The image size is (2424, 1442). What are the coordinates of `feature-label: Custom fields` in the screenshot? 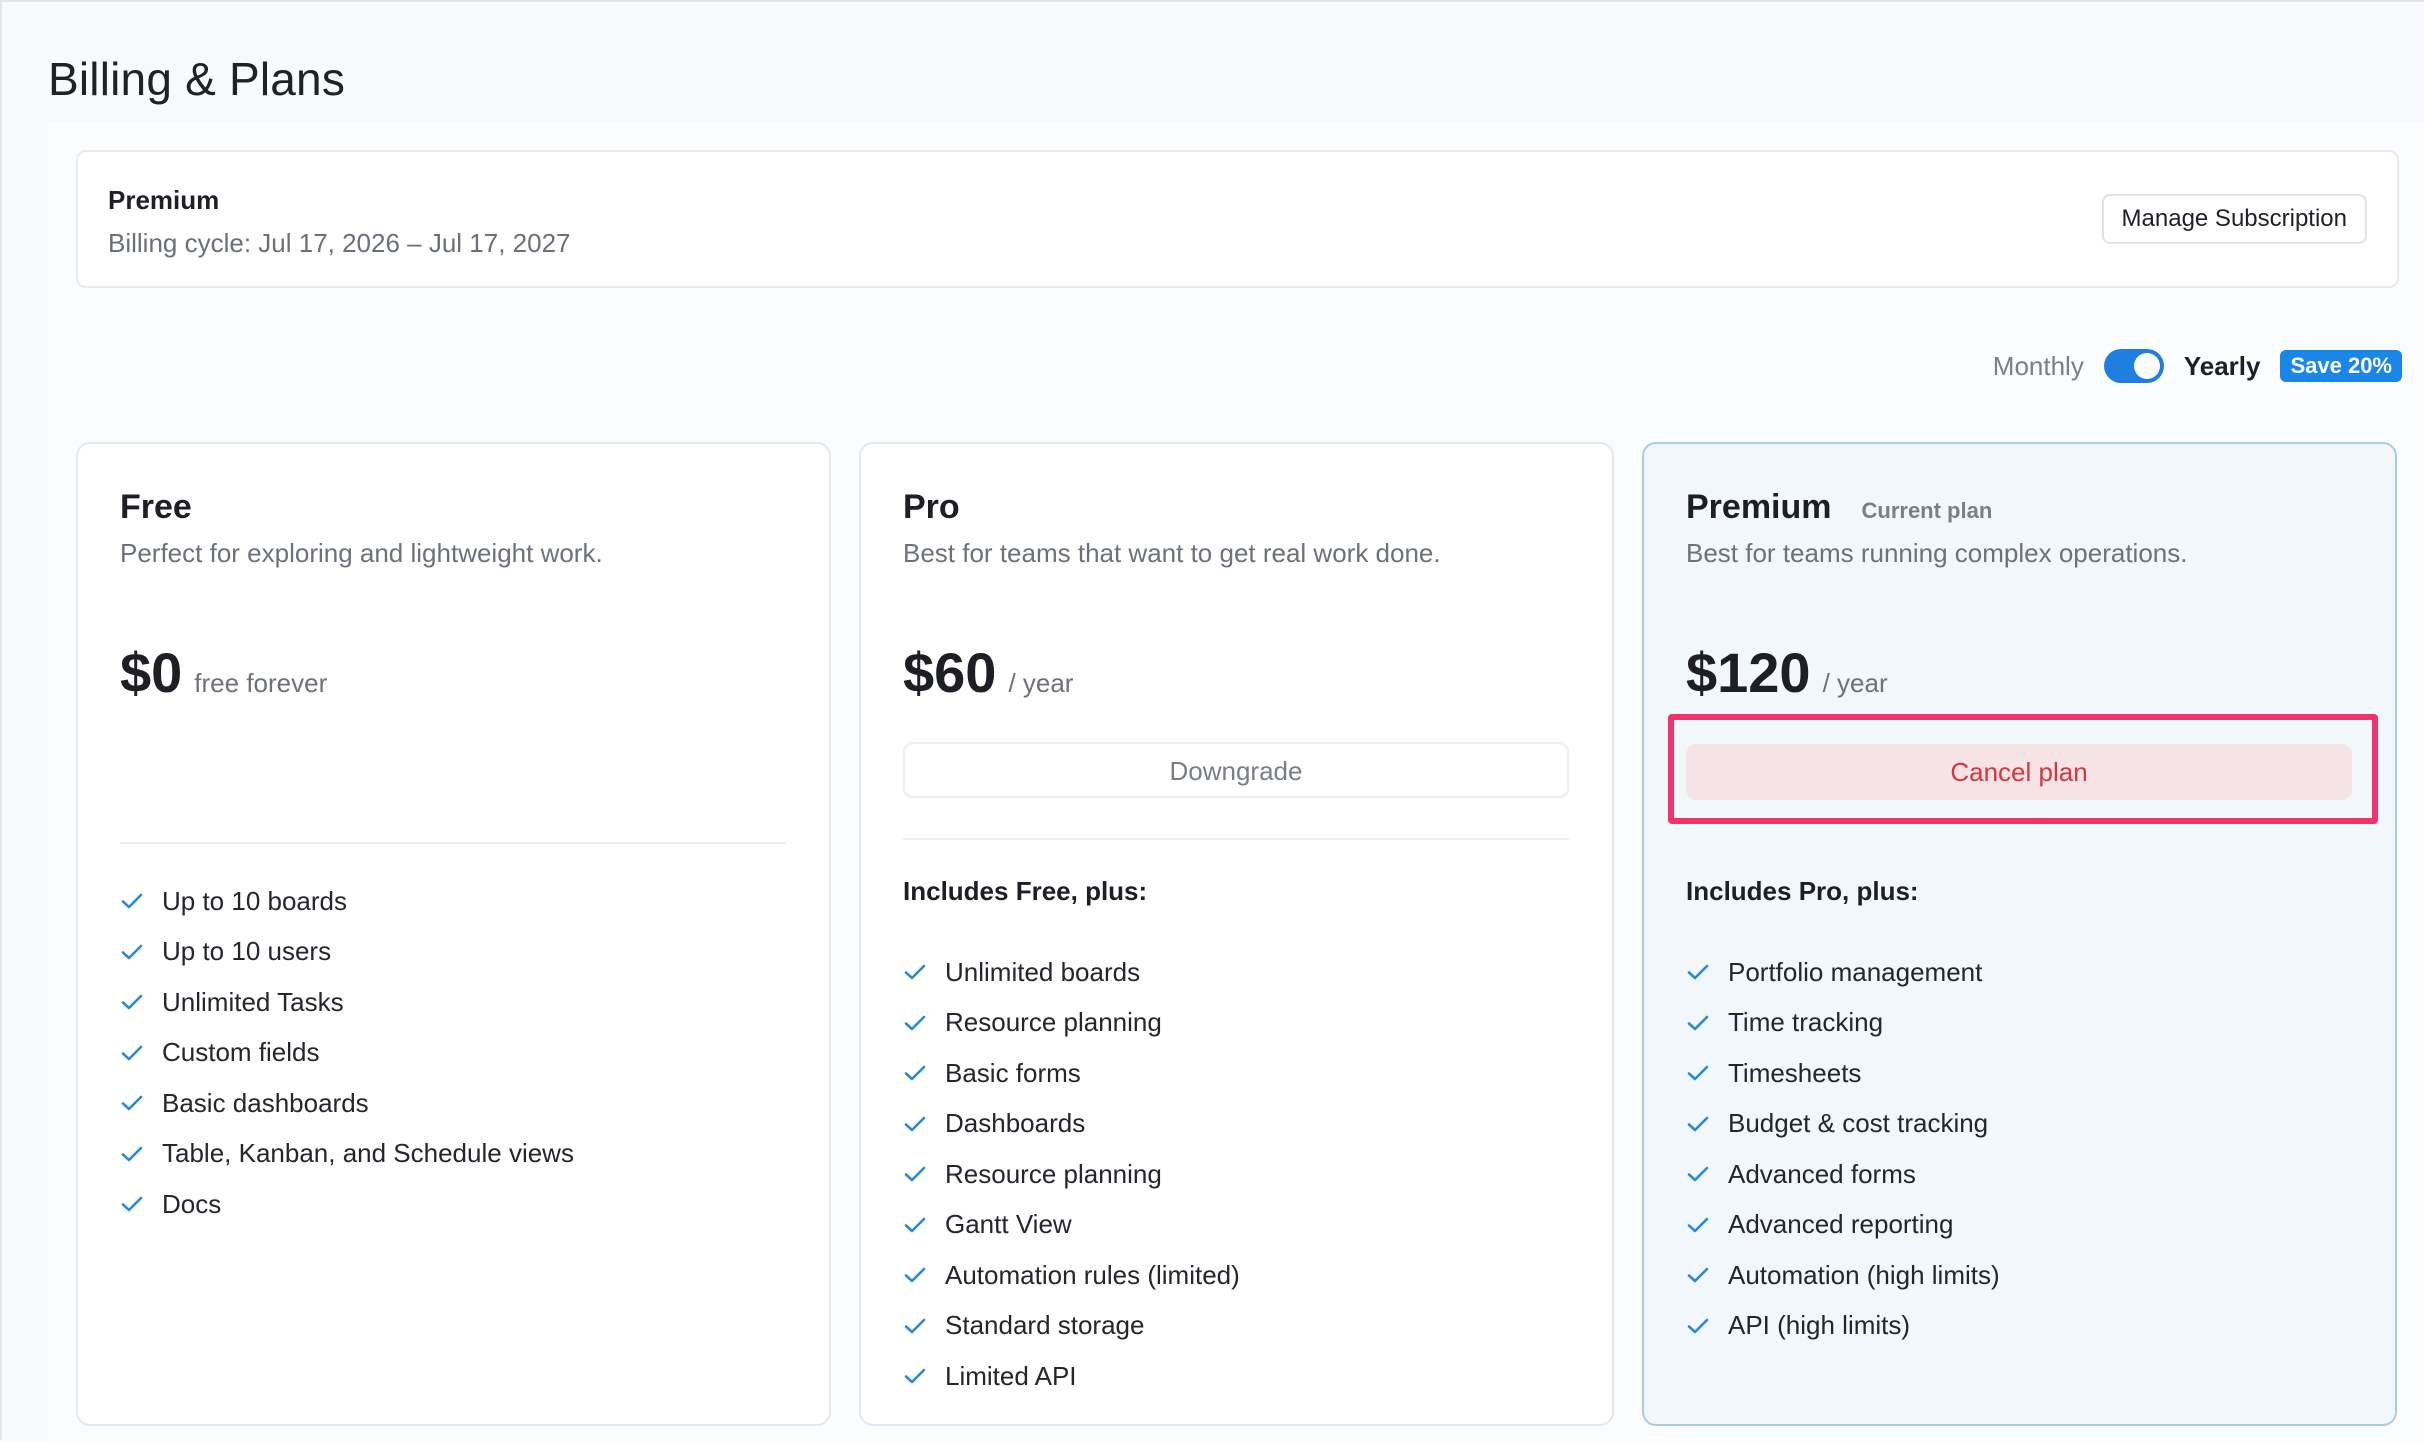 It's located at (241, 1052).